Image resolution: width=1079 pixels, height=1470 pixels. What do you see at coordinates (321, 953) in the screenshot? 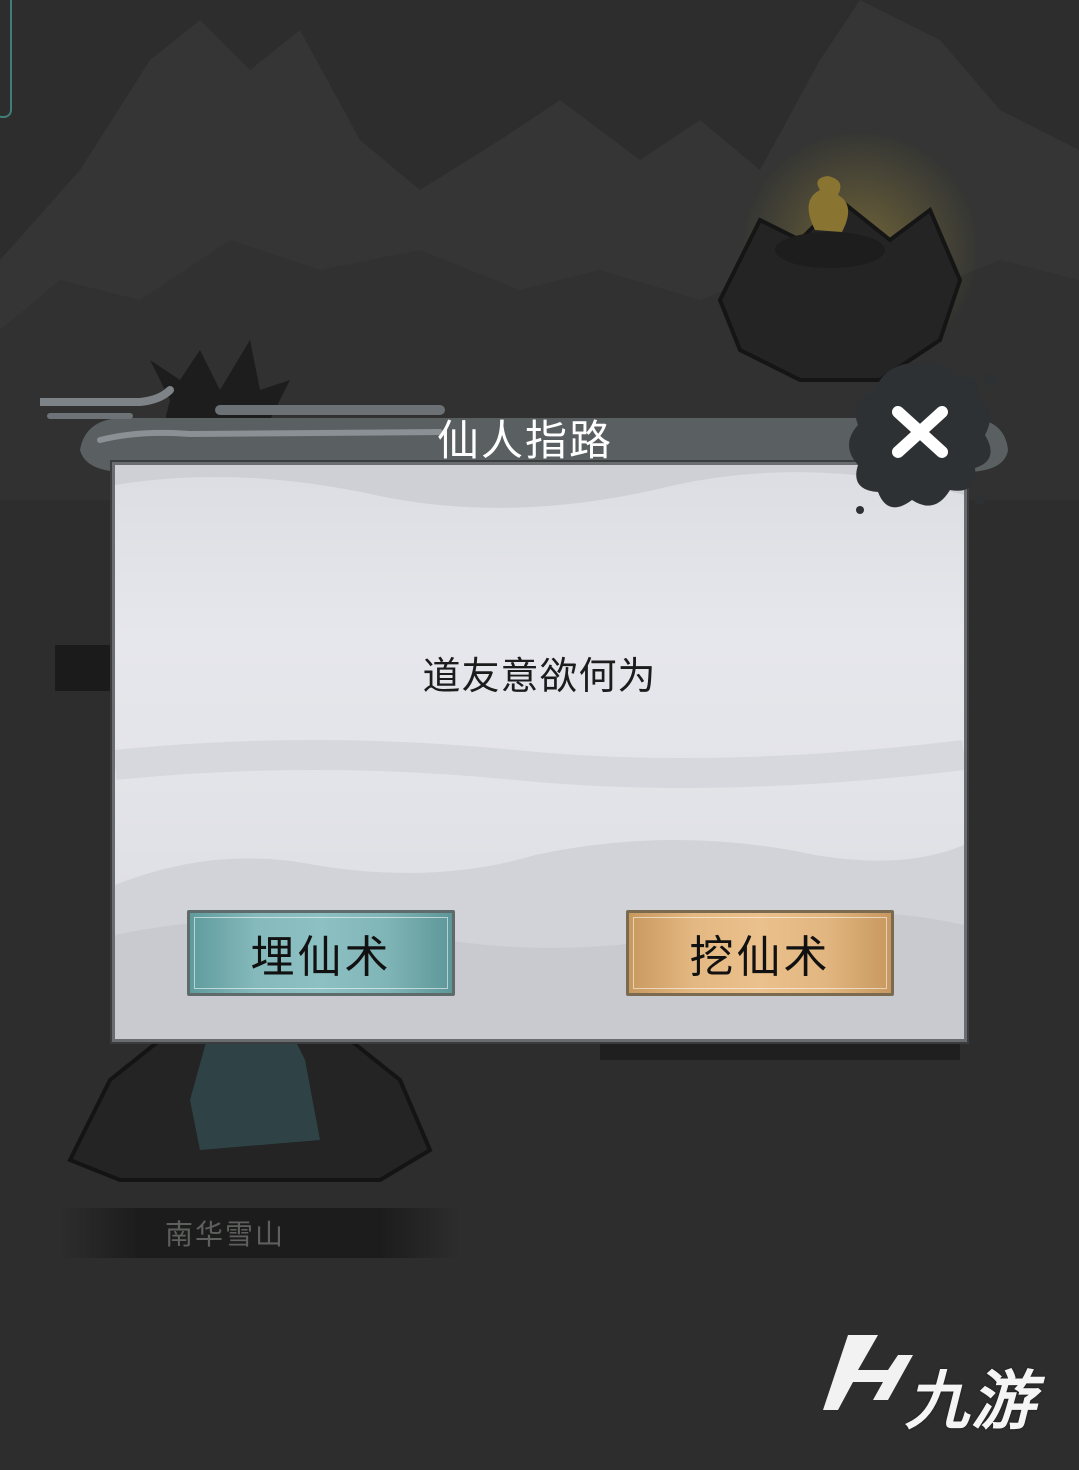
I see `bury-immortal-button: 埋仙术` at bounding box center [321, 953].